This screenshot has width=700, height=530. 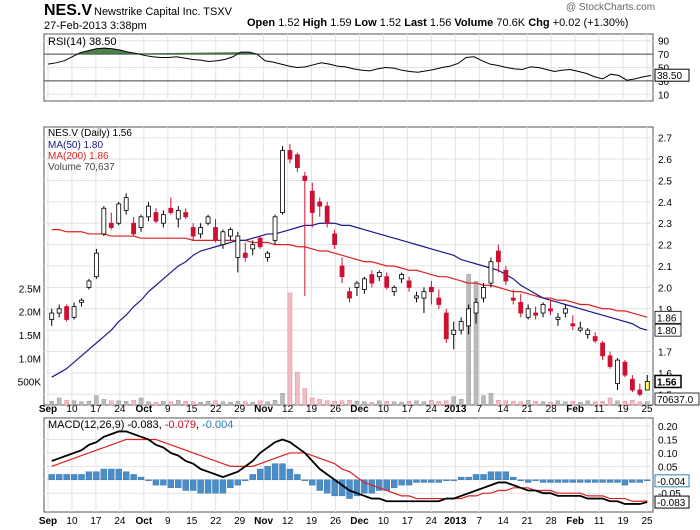 I want to click on macd-legend-part: -0.079, so click(x=180, y=425).